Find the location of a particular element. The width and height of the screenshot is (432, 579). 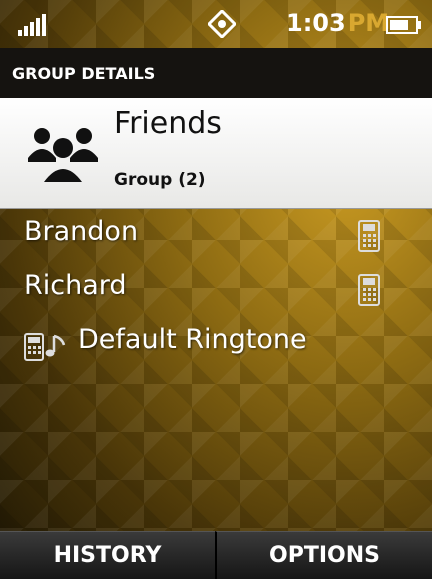

member-item-richard: Richard is located at coordinates (216, 289).